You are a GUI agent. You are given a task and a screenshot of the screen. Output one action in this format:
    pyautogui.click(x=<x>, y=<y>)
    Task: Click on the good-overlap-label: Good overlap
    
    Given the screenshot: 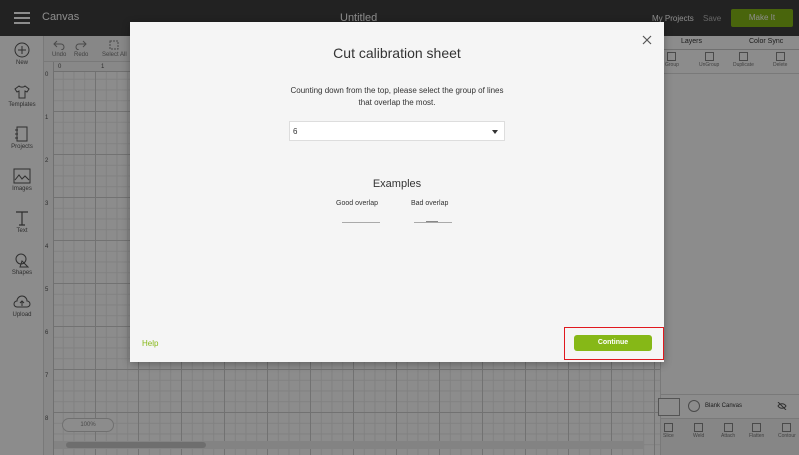 What is the action you would take?
    pyautogui.click(x=357, y=203)
    